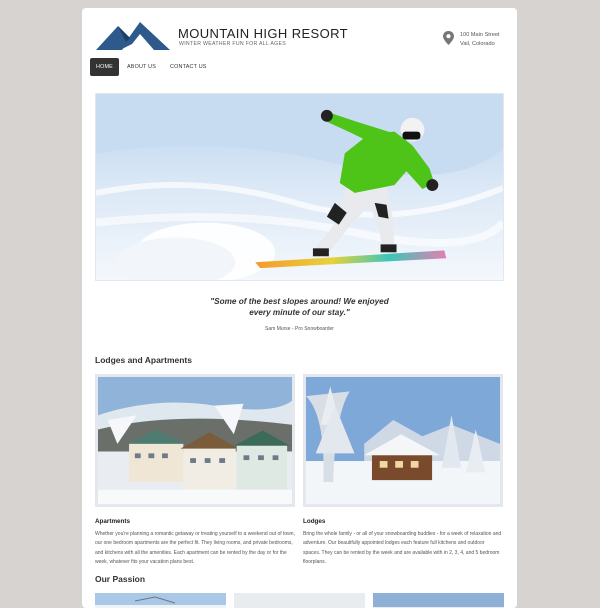 The height and width of the screenshot is (608, 600). What do you see at coordinates (195, 440) in the screenshot?
I see `apartments-photo` at bounding box center [195, 440].